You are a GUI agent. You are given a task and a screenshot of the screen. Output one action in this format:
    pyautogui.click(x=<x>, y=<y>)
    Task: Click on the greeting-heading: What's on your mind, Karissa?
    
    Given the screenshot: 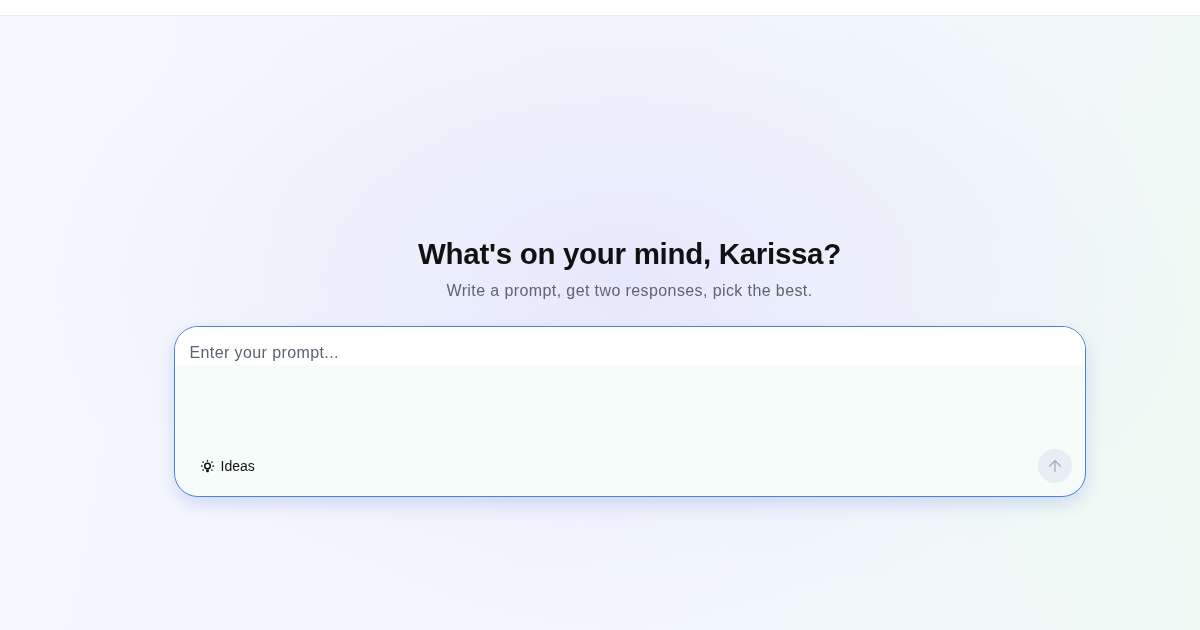 What is the action you would take?
    pyautogui.click(x=629, y=254)
    